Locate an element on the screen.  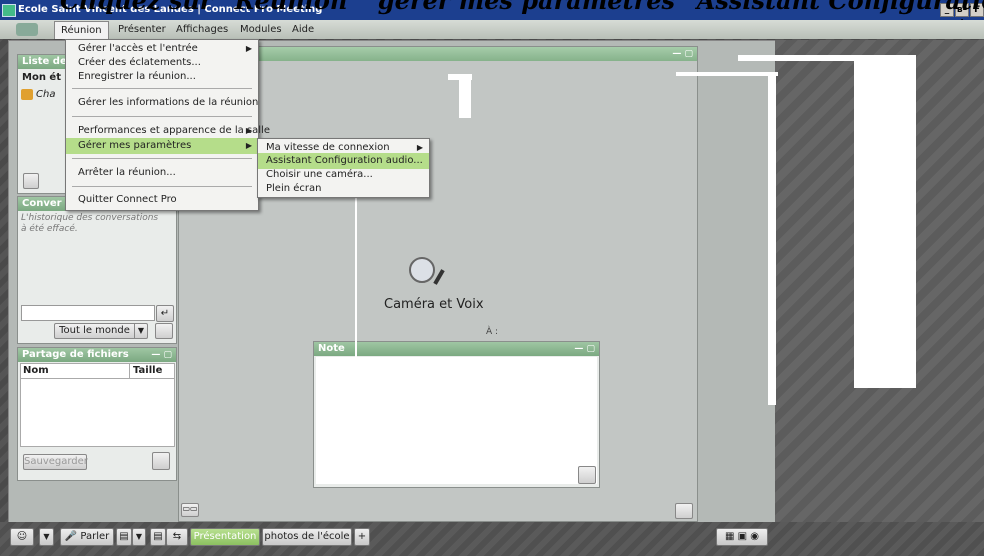
file-table: Nom Taille is located at coordinates (97, 405).